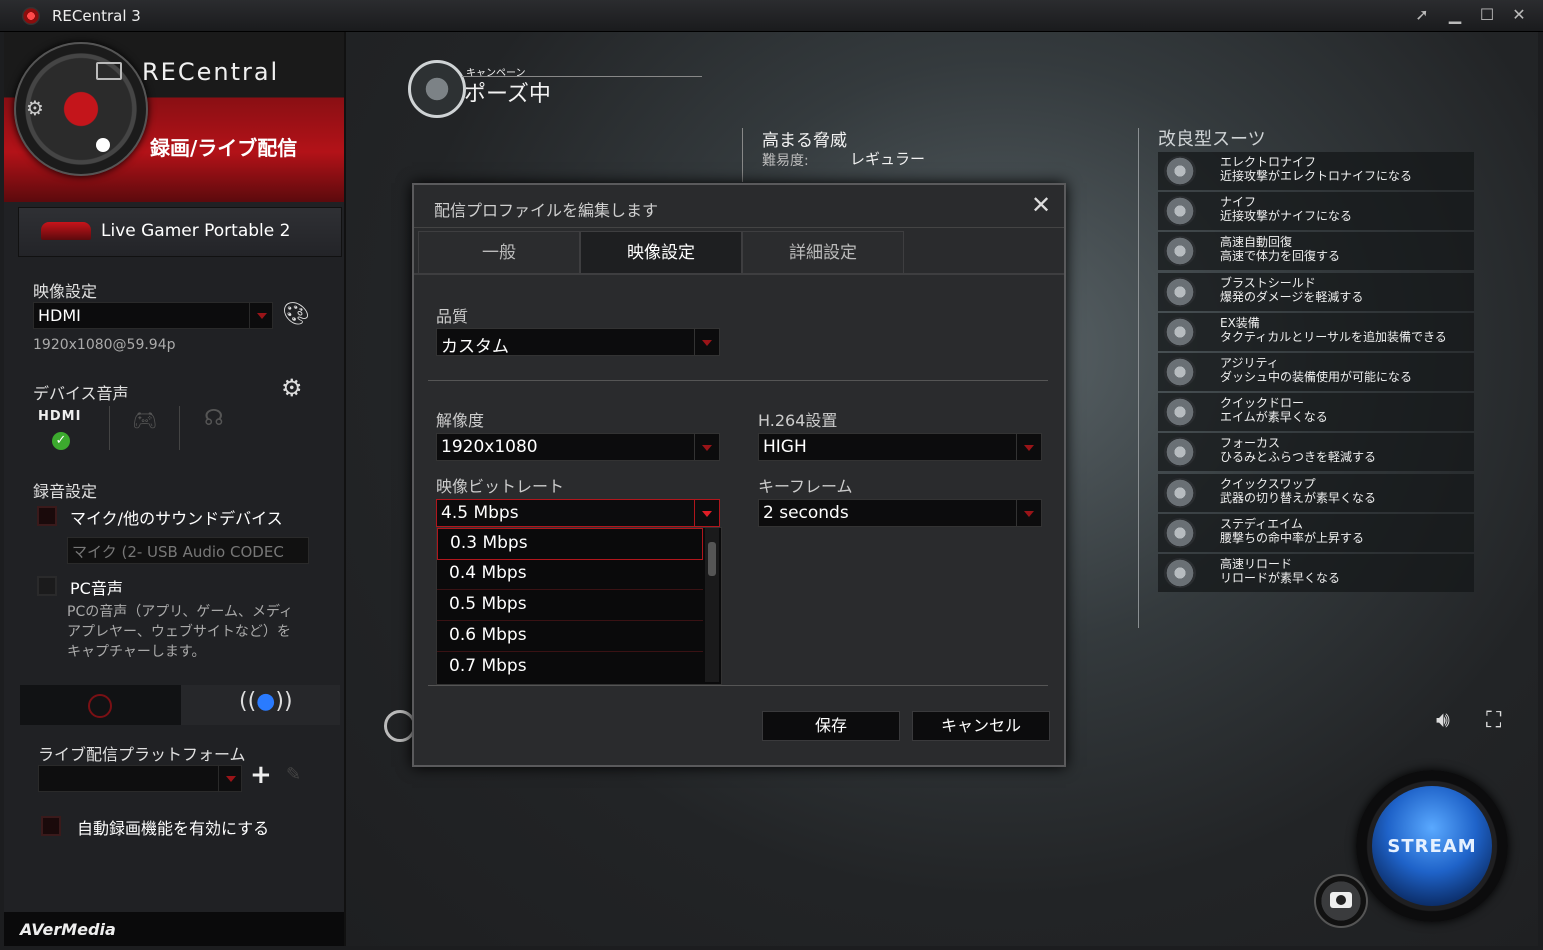  Describe the element at coordinates (1298, 497) in the screenshot. I see `suit-description: 武器の切り替えが素早くなる` at that location.